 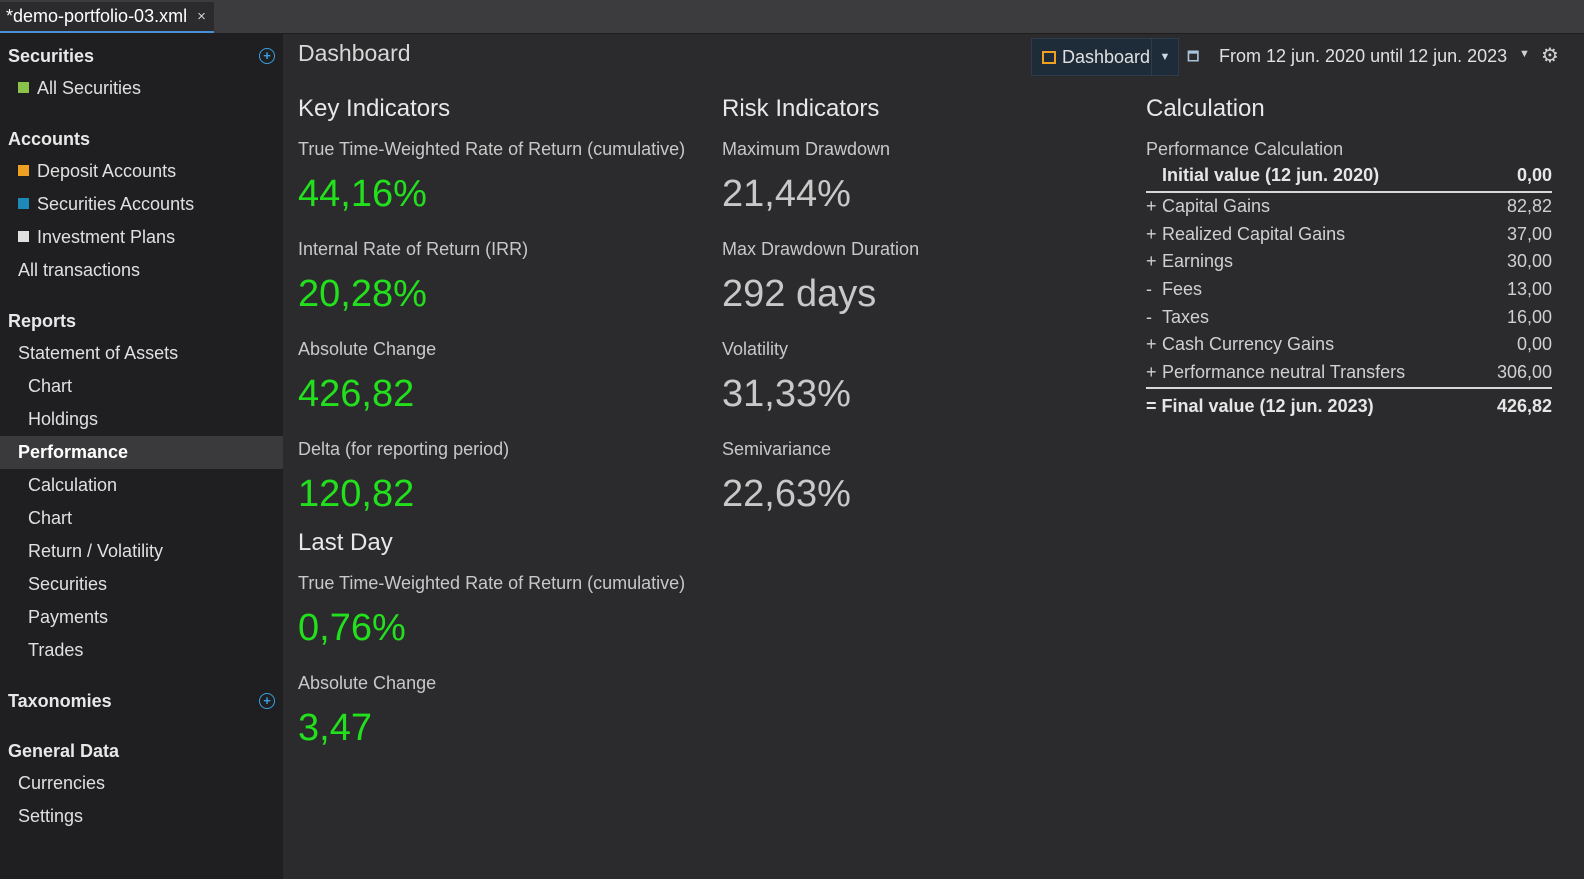 I want to click on sidebar-item-label: Calculation, so click(x=73, y=485).